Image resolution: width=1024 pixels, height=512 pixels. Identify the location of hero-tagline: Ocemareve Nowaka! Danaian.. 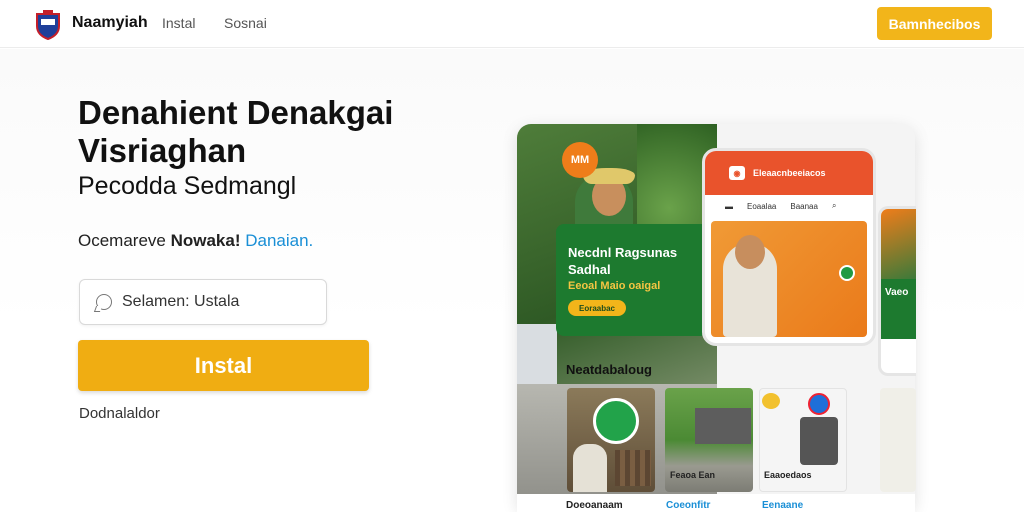
(195, 241).